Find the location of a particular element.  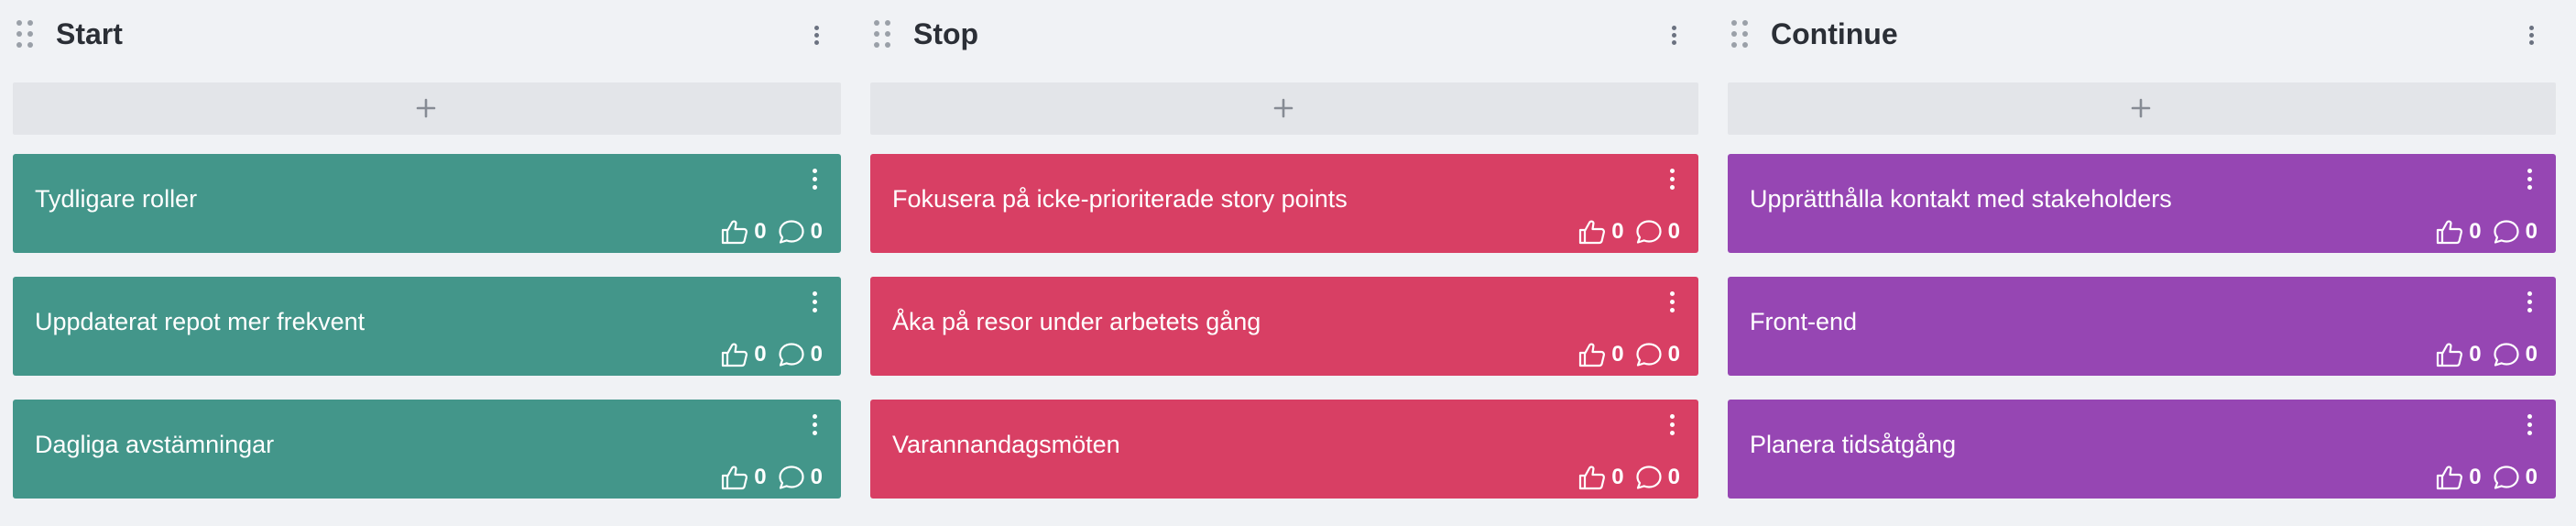

column-header: Start is located at coordinates (427, 34).